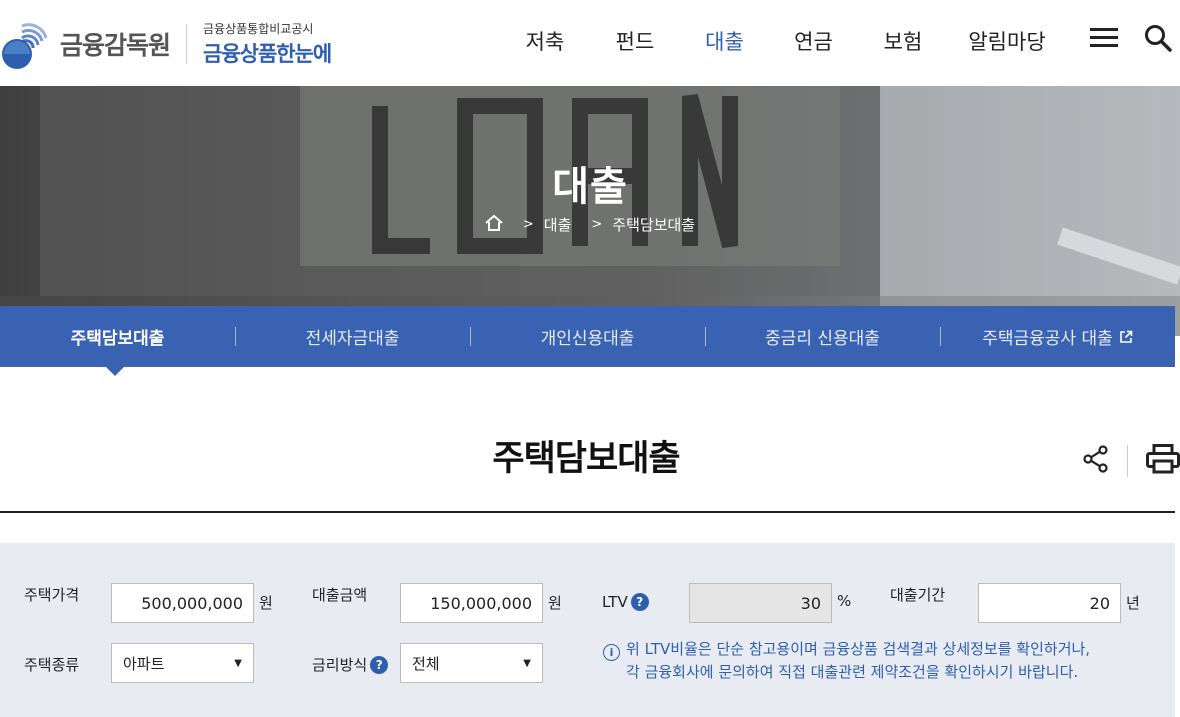 The width and height of the screenshot is (1180, 717). I want to click on ltv-label-group: LTV ?, so click(625, 602).